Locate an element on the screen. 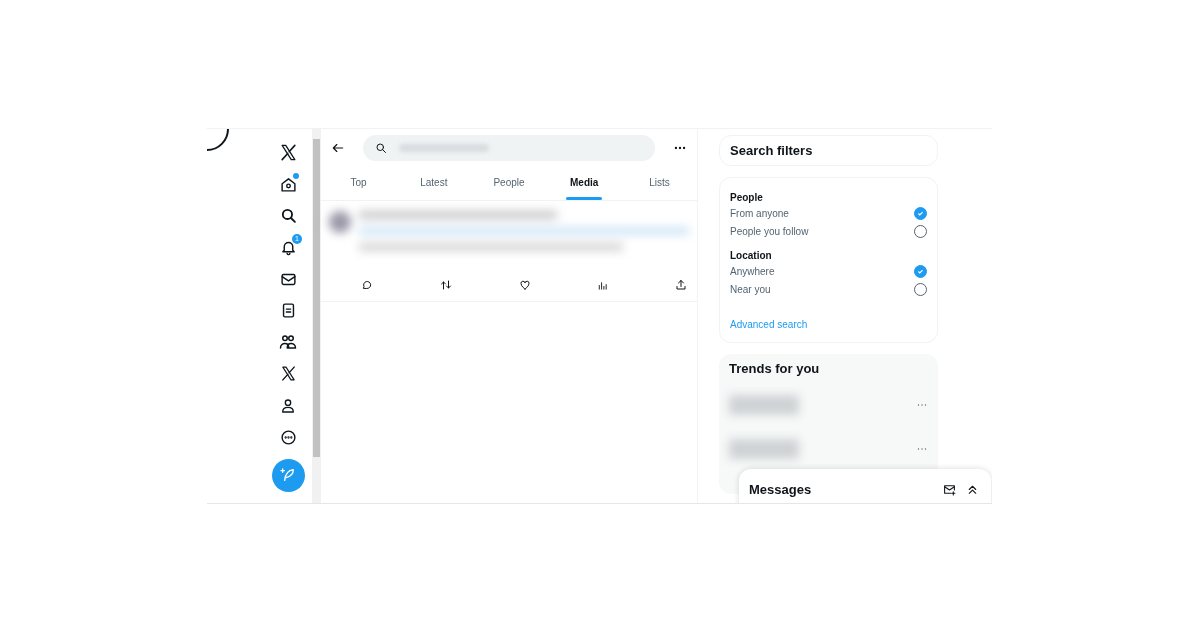  bar-chart-icon is located at coordinates (603, 285).